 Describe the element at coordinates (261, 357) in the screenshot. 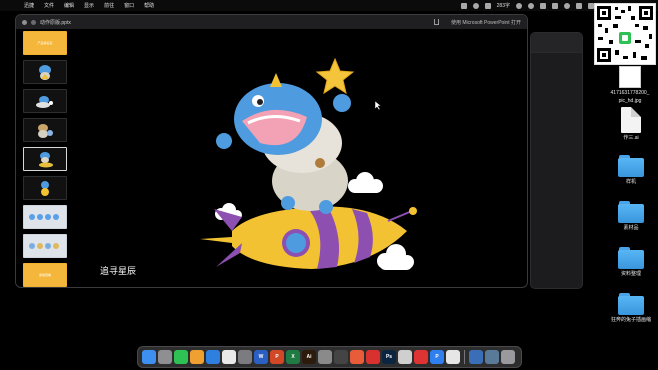

I see `word-icon: W` at that location.